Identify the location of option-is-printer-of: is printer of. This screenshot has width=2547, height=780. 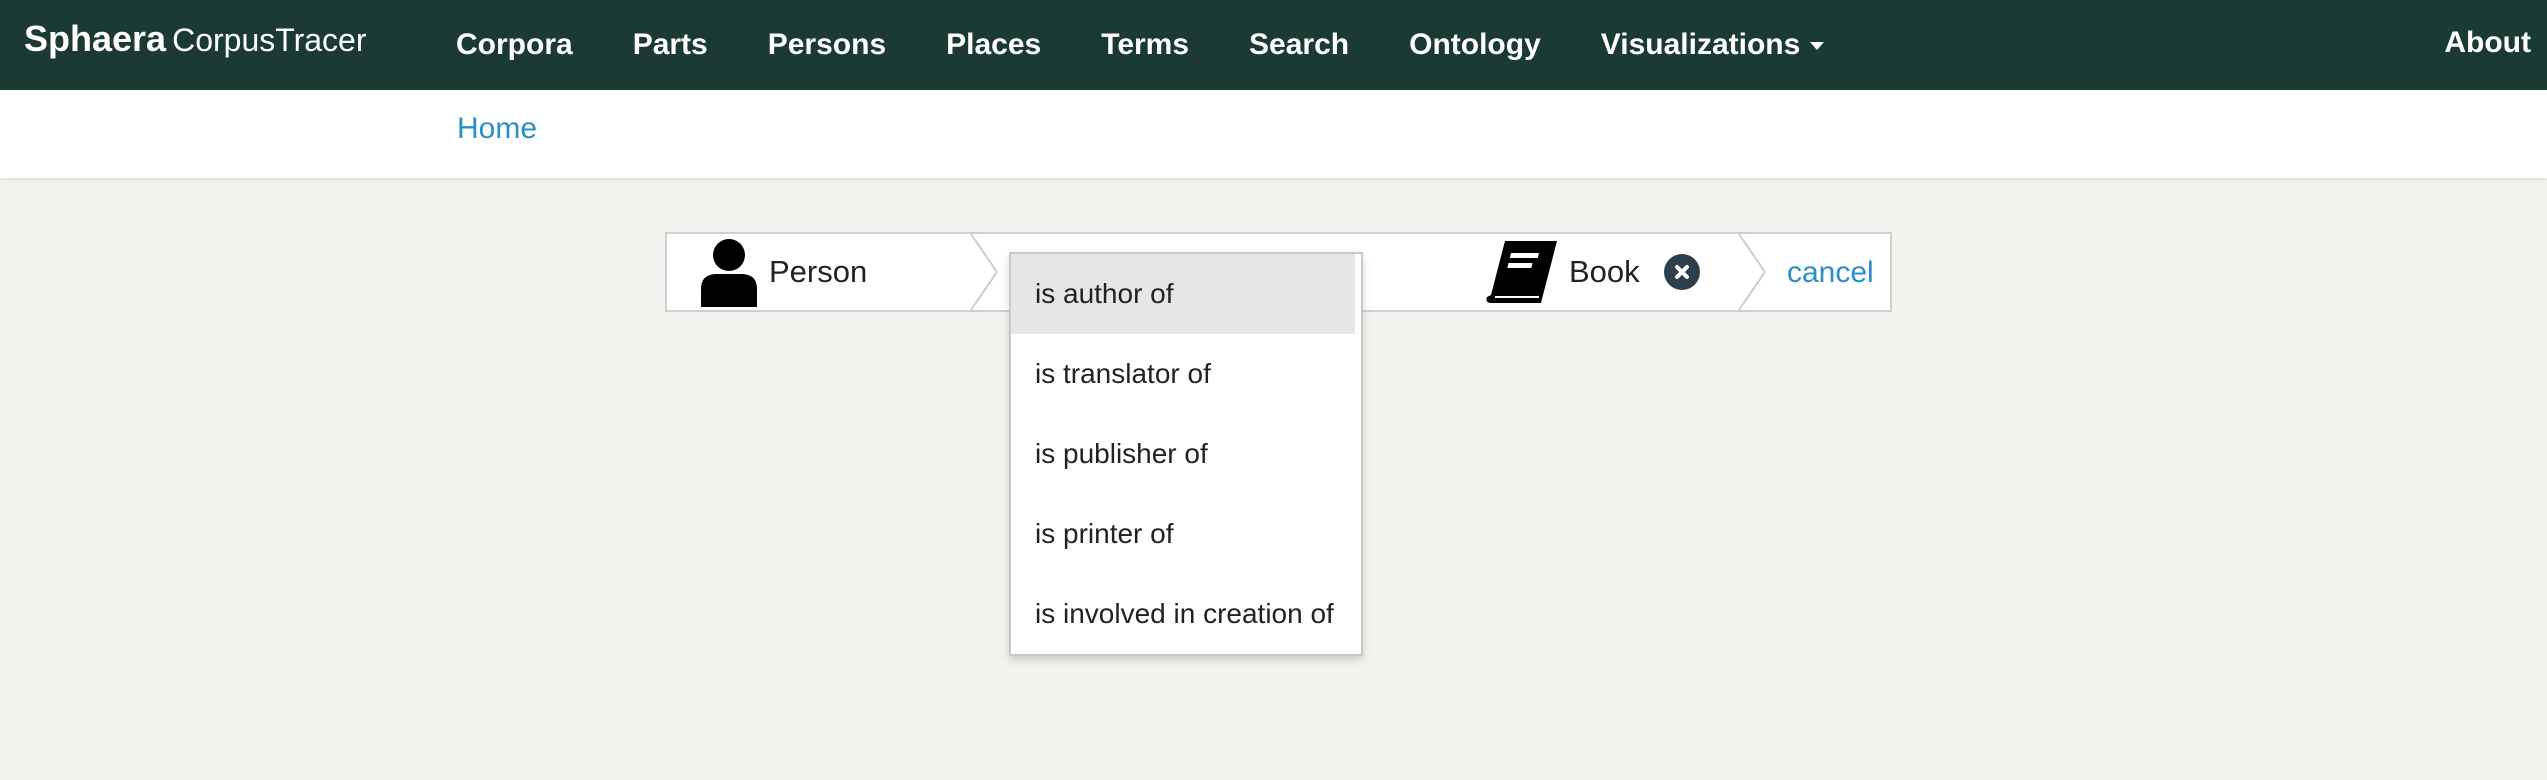
(1183, 534).